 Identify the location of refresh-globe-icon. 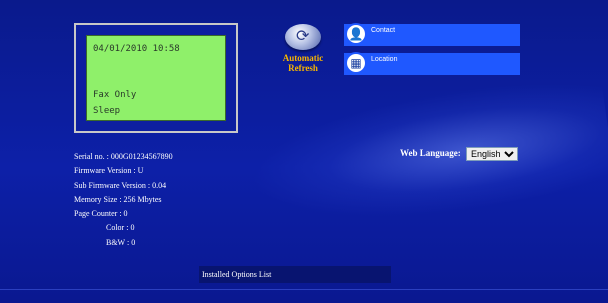
(303, 37).